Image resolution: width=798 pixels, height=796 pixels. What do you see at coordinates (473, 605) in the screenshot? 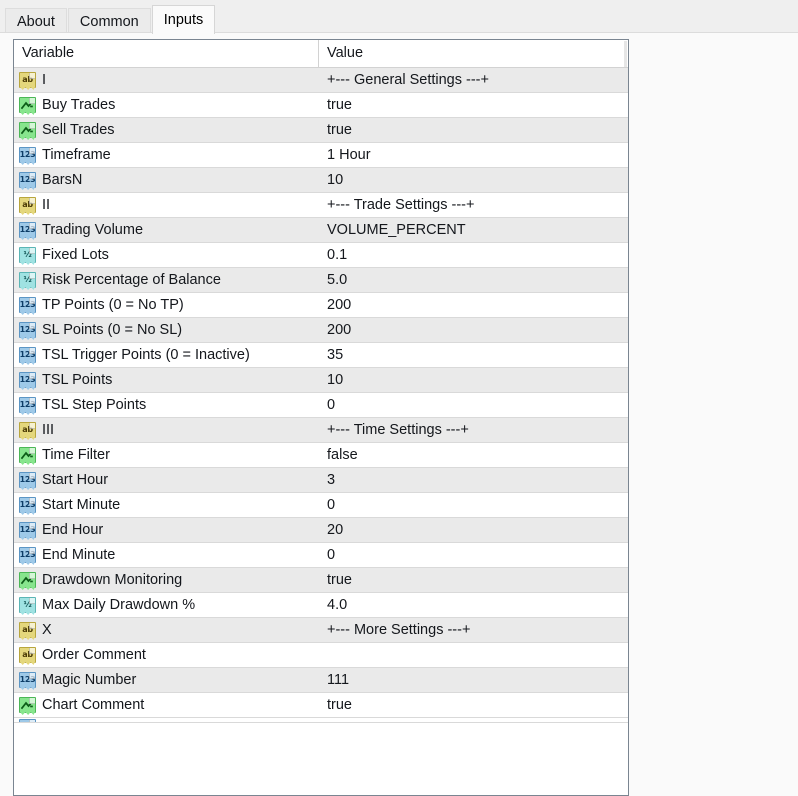
I see `cell-value: 4.0` at bounding box center [473, 605].